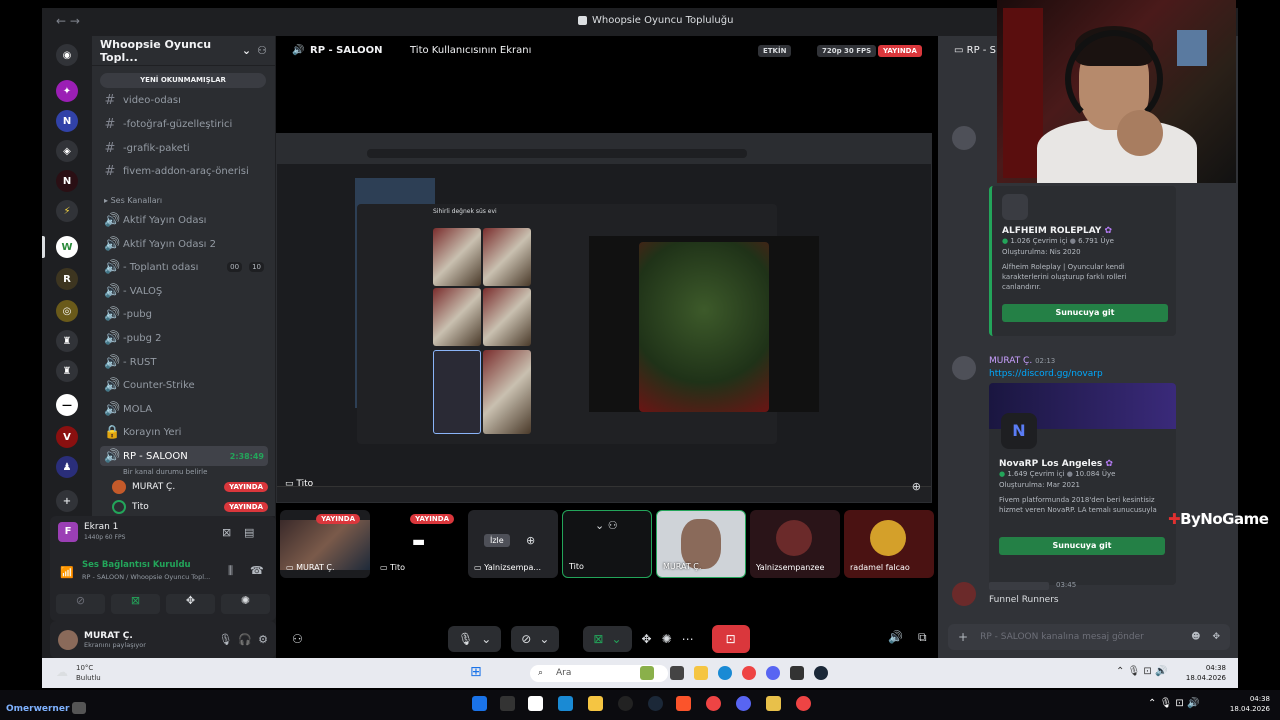  What do you see at coordinates (67, 151) in the screenshot?
I see `server-icon: ◈` at bounding box center [67, 151].